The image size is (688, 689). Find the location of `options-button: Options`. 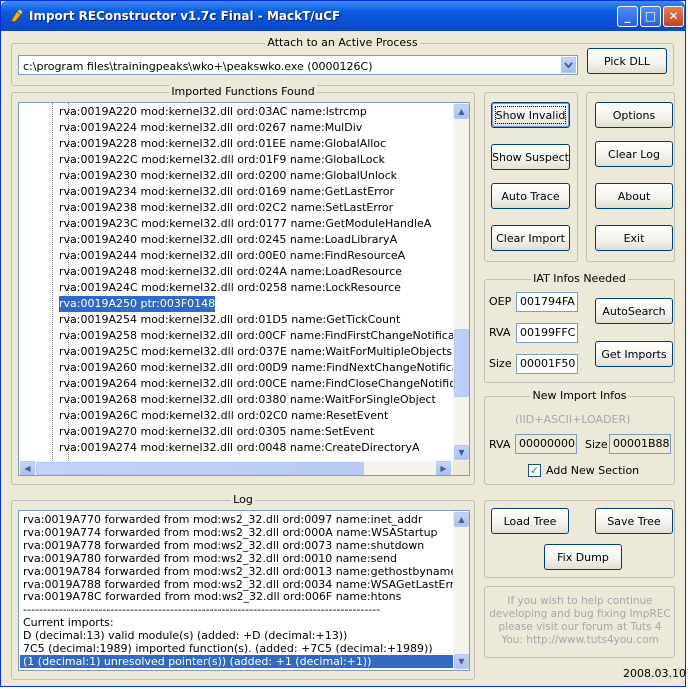

options-button: Options is located at coordinates (634, 115).